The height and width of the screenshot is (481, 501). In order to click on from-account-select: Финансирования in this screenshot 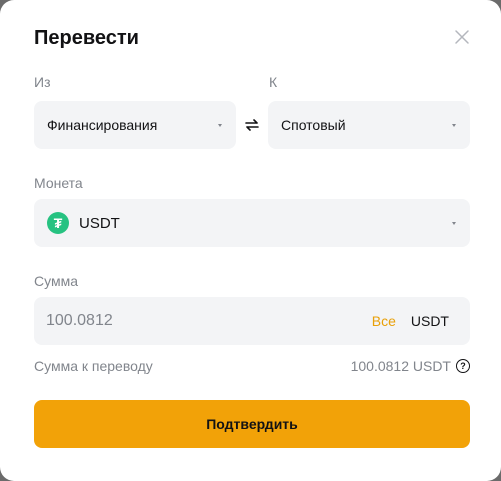, I will do `click(135, 125)`.